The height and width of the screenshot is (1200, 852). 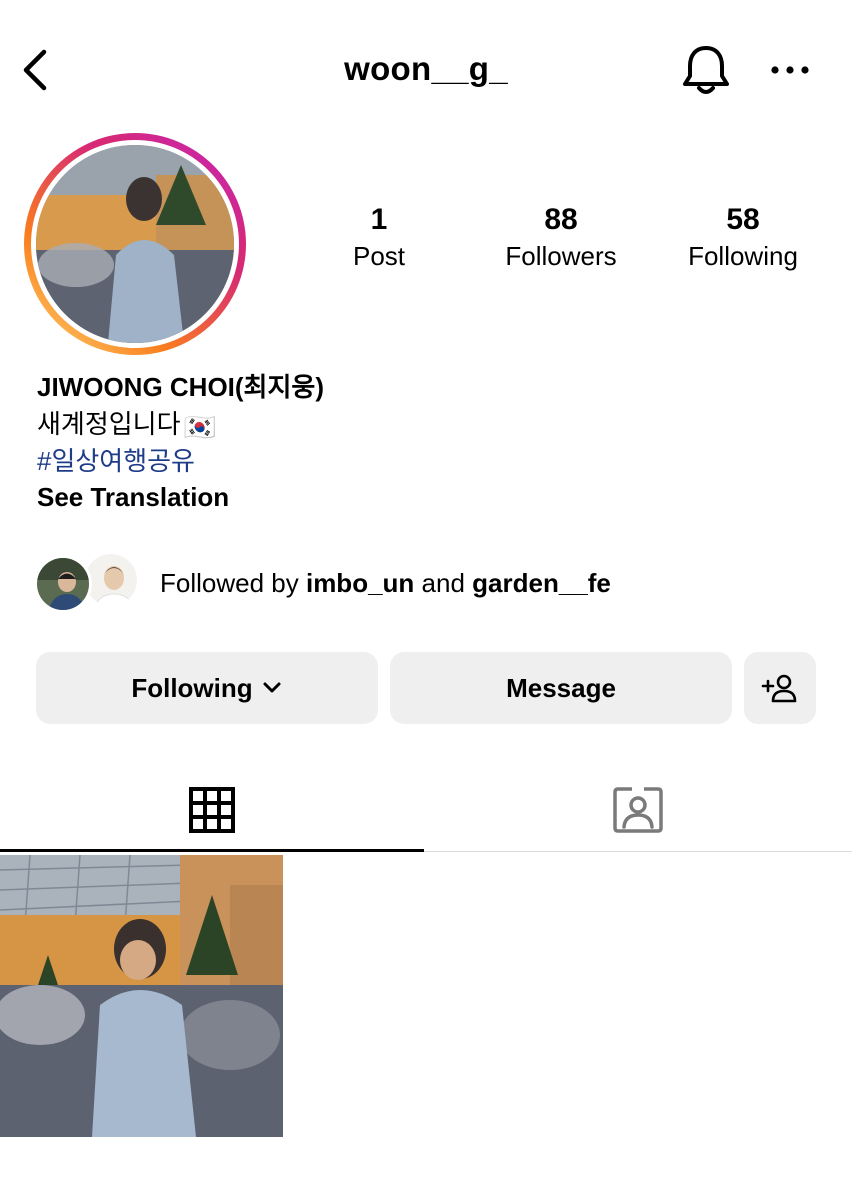 I want to click on bell-icon, so click(x=706, y=70).